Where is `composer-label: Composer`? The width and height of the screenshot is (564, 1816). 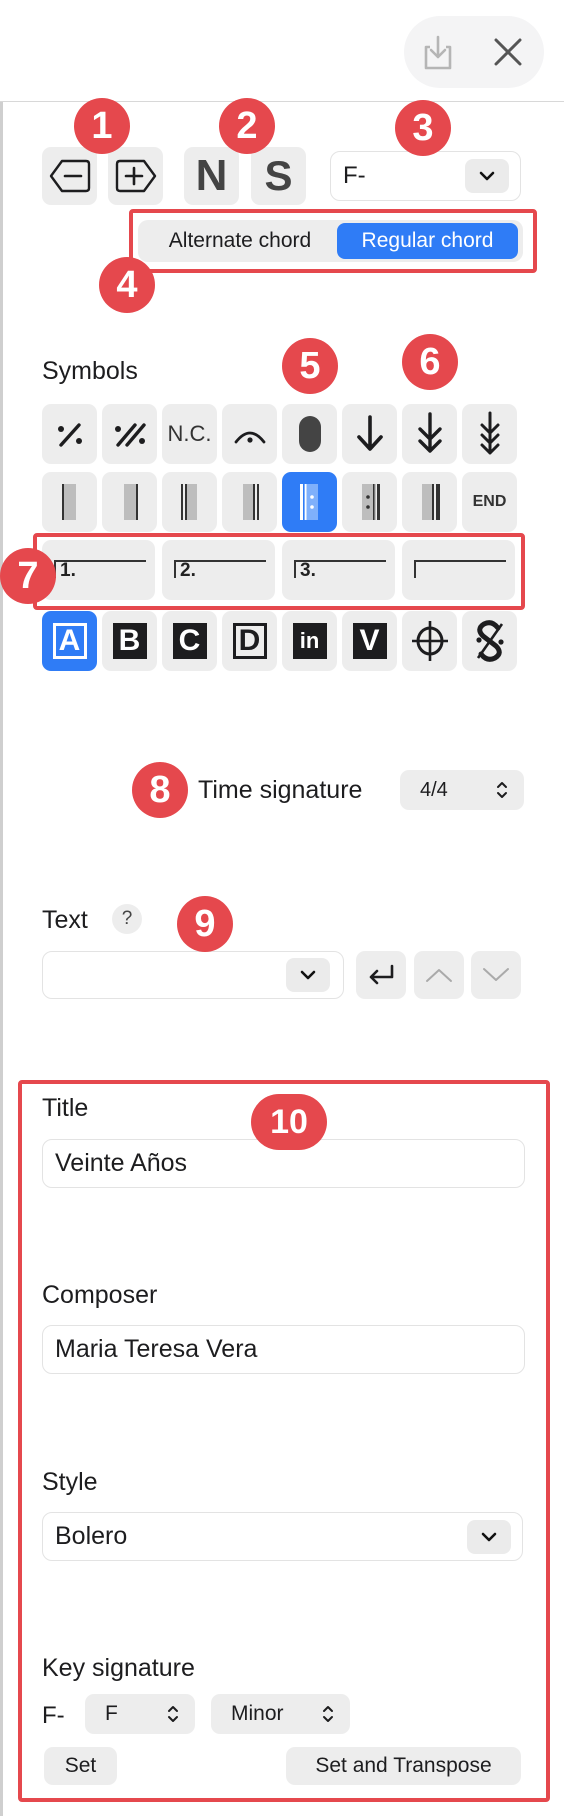 composer-label: Composer is located at coordinates (100, 1295).